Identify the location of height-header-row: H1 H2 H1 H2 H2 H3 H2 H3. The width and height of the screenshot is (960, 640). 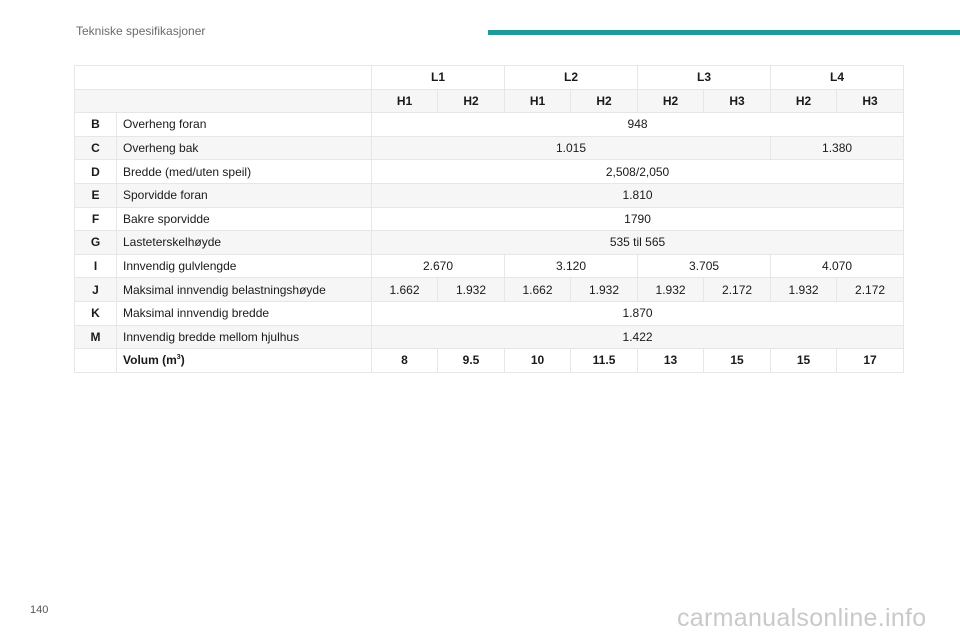
(489, 101).